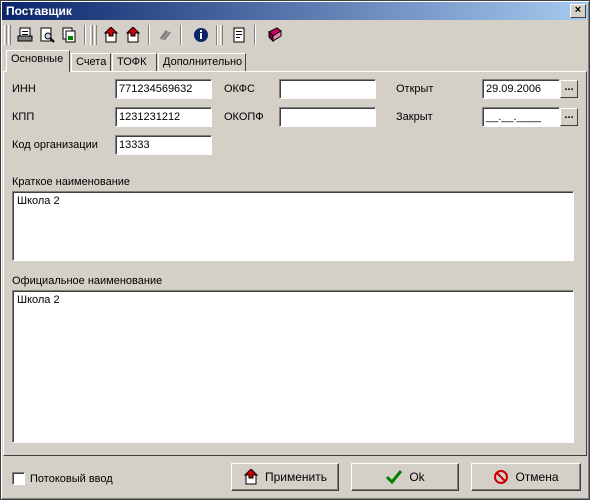  Describe the element at coordinates (405, 477) in the screenshot. I see `ok-button: Ok` at that location.